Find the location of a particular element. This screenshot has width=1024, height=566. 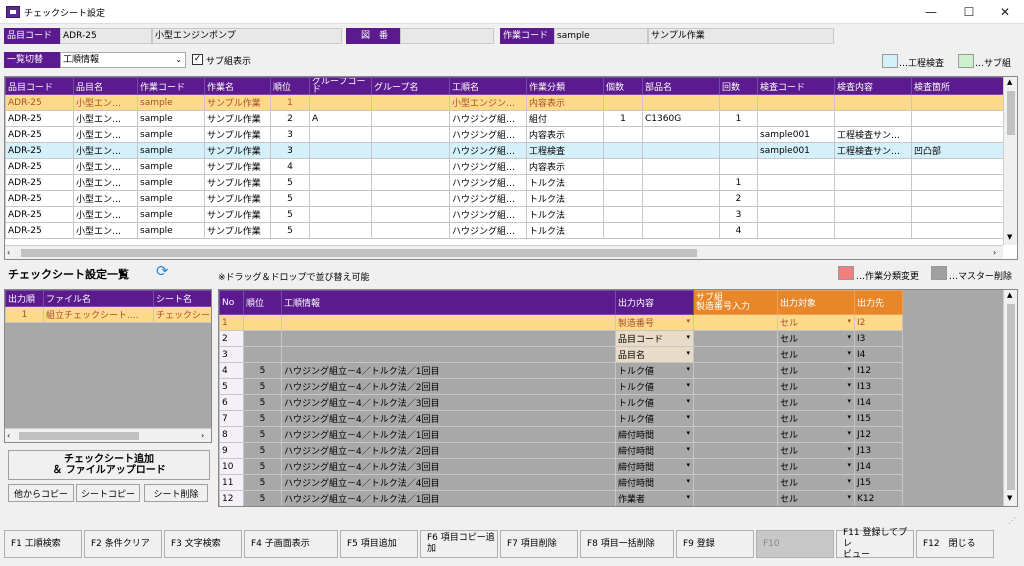

table-row: ADR-25 小型エン… sample サンプル作業 5 ハウジング組… トルク法 4 is located at coordinates (505, 230).